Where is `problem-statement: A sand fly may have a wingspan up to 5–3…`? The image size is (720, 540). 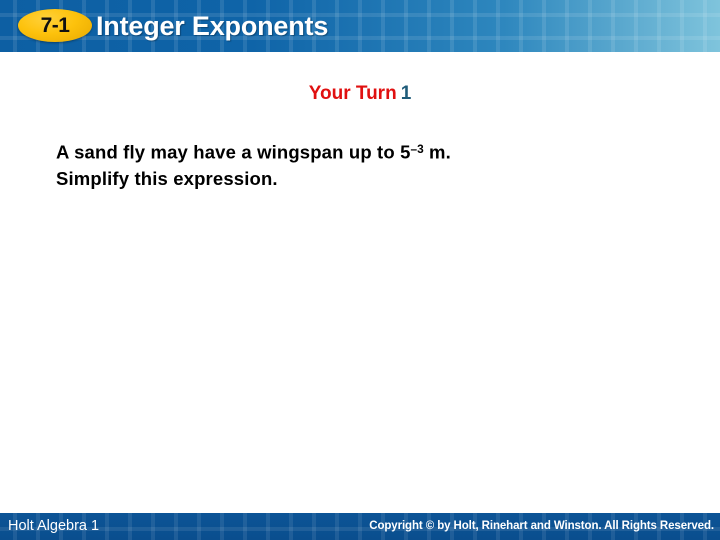 problem-statement: A sand fly may have a wingspan up to 5–3… is located at coordinates (362, 164).